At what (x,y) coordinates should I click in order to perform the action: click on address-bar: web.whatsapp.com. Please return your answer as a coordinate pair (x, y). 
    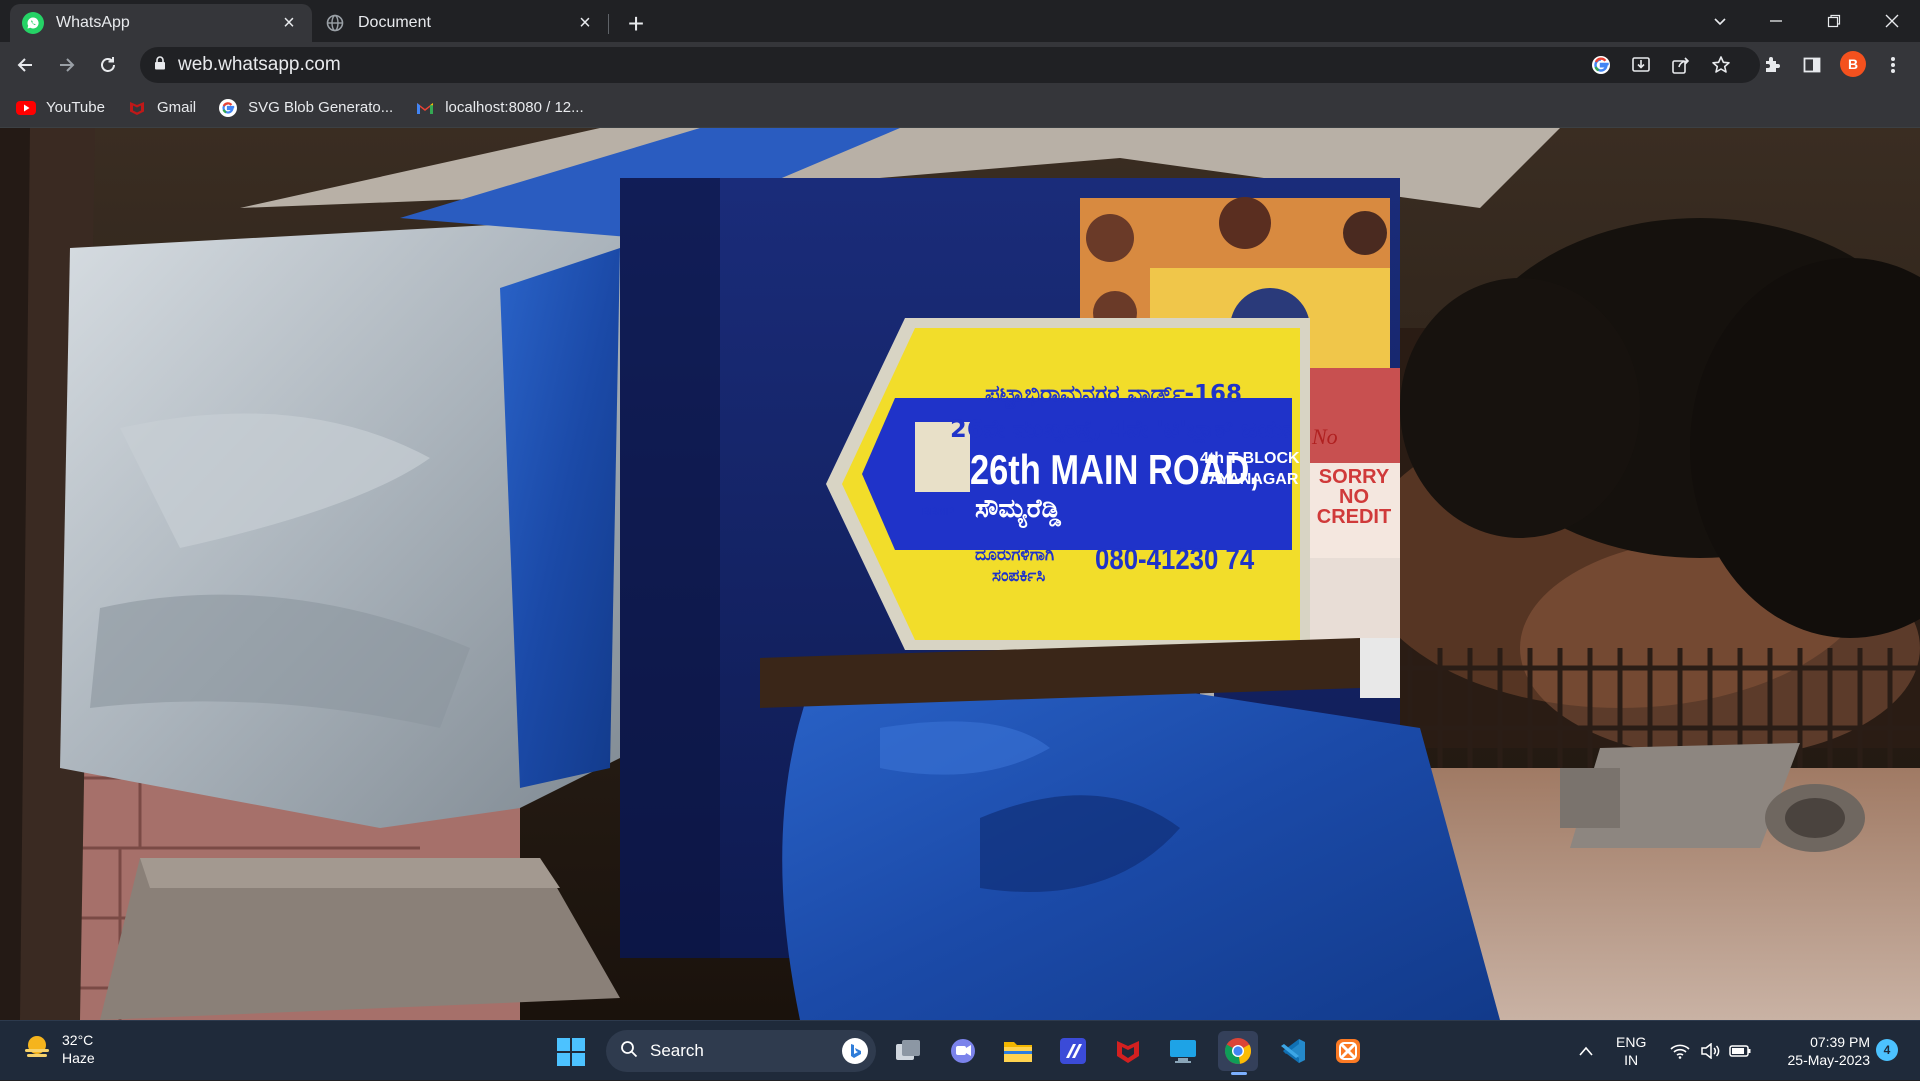
    Looking at the image, I should click on (950, 65).